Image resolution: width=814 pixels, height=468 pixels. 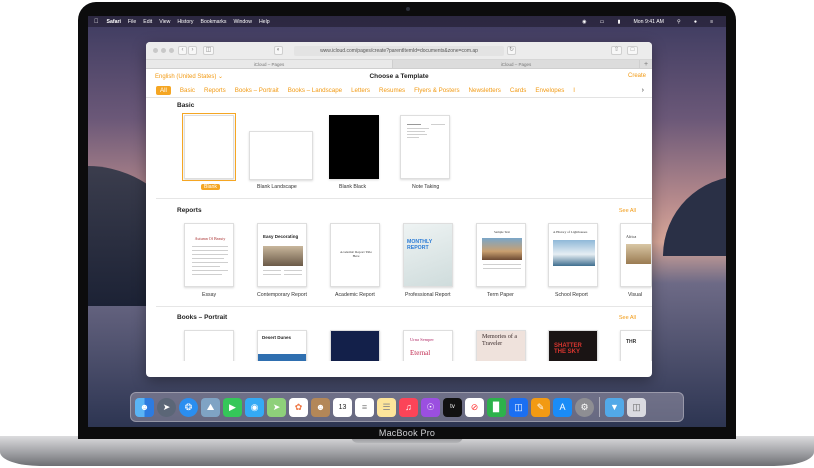 What do you see at coordinates (185, 22) in the screenshot?
I see `menu-history: History` at bounding box center [185, 22].